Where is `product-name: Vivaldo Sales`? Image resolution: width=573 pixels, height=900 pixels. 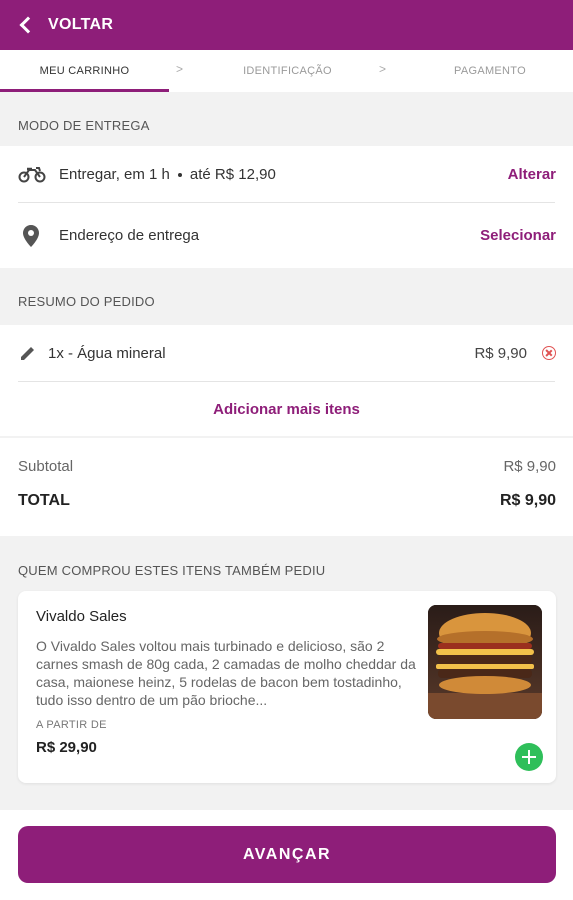
product-name: Vivaldo Sales is located at coordinates (81, 616).